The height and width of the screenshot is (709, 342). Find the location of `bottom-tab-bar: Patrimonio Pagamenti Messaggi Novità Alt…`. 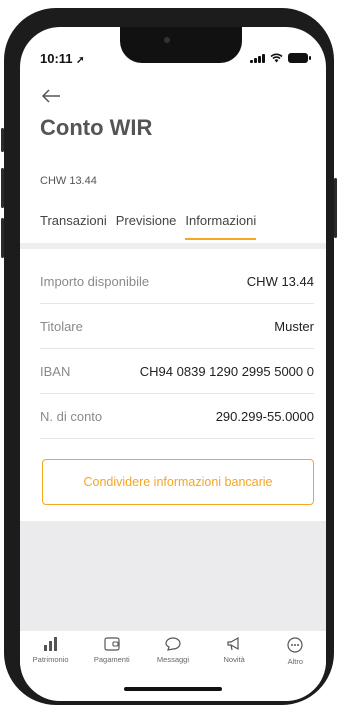

bottom-tab-bar: Patrimonio Pagamenti Messaggi Novità Alt… is located at coordinates (173, 658).